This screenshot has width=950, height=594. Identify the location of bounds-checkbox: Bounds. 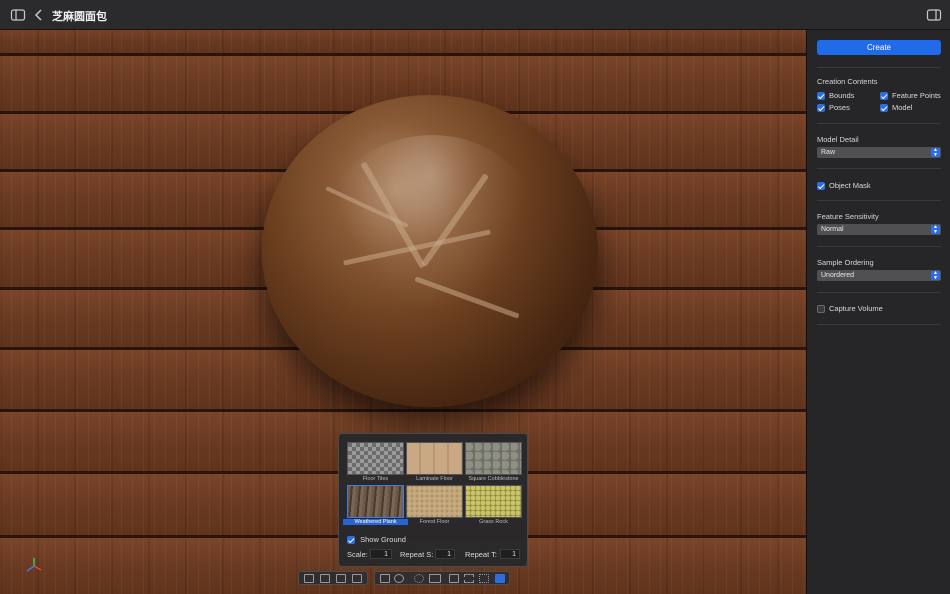
(836, 96).